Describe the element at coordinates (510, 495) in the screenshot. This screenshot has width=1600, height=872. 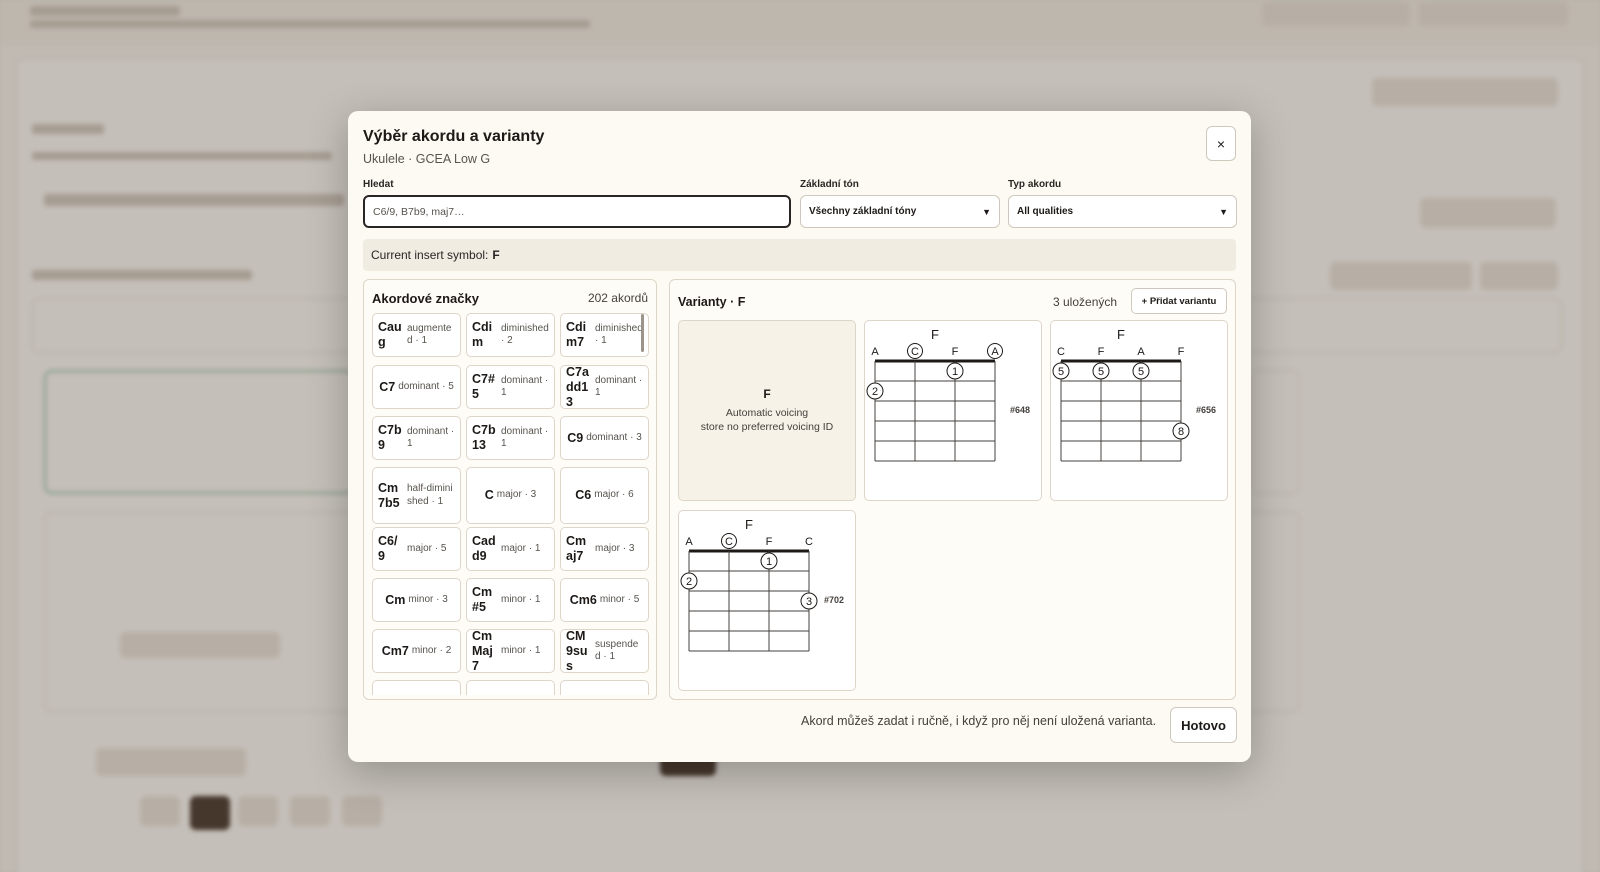
I see `chord-chip: Cmajor · 3` at that location.